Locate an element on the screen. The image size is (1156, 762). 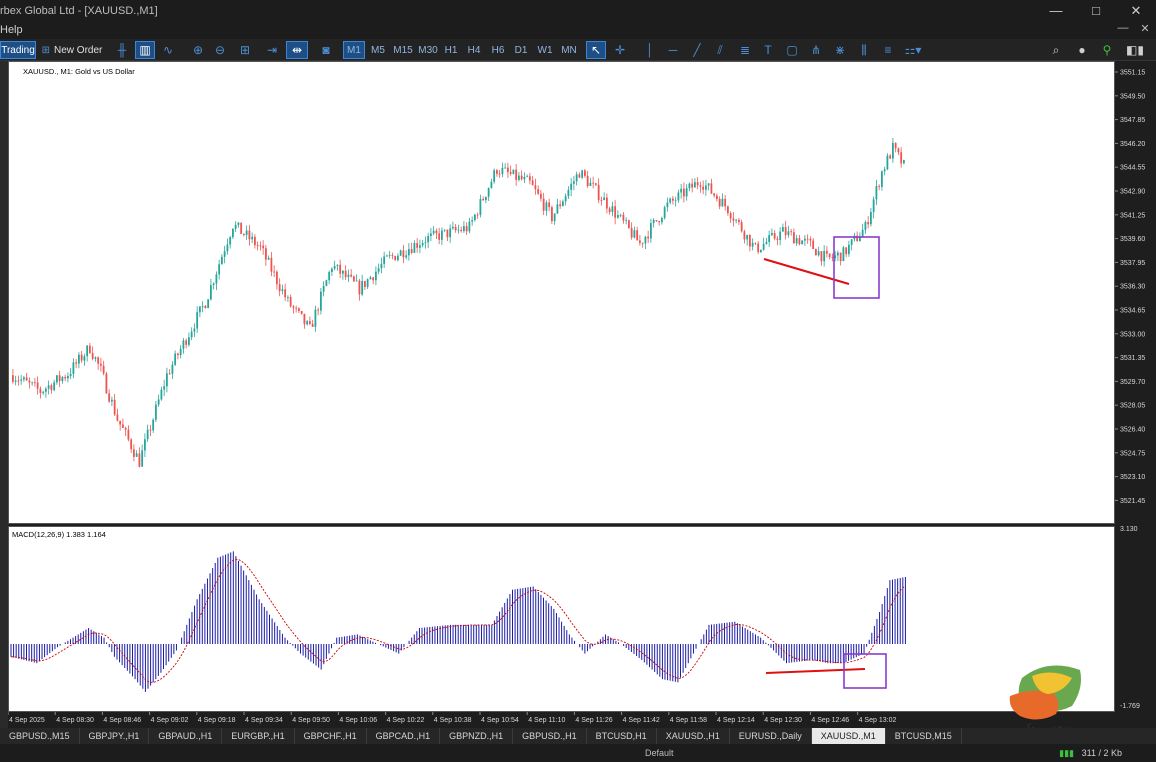
chart-tab: GBPUSD.,M15 is located at coordinates (40, 736).